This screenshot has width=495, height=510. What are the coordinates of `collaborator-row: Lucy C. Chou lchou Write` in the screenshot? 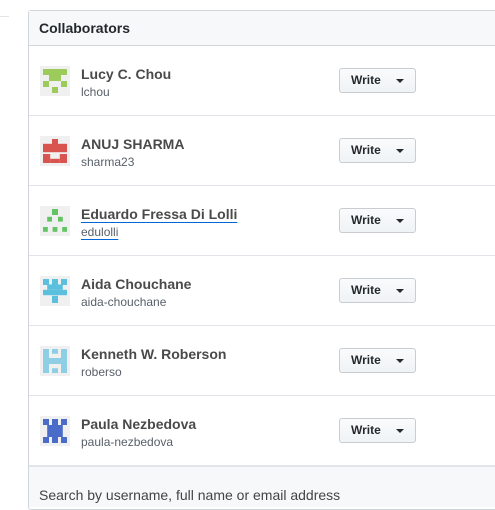 It's located at (262, 81).